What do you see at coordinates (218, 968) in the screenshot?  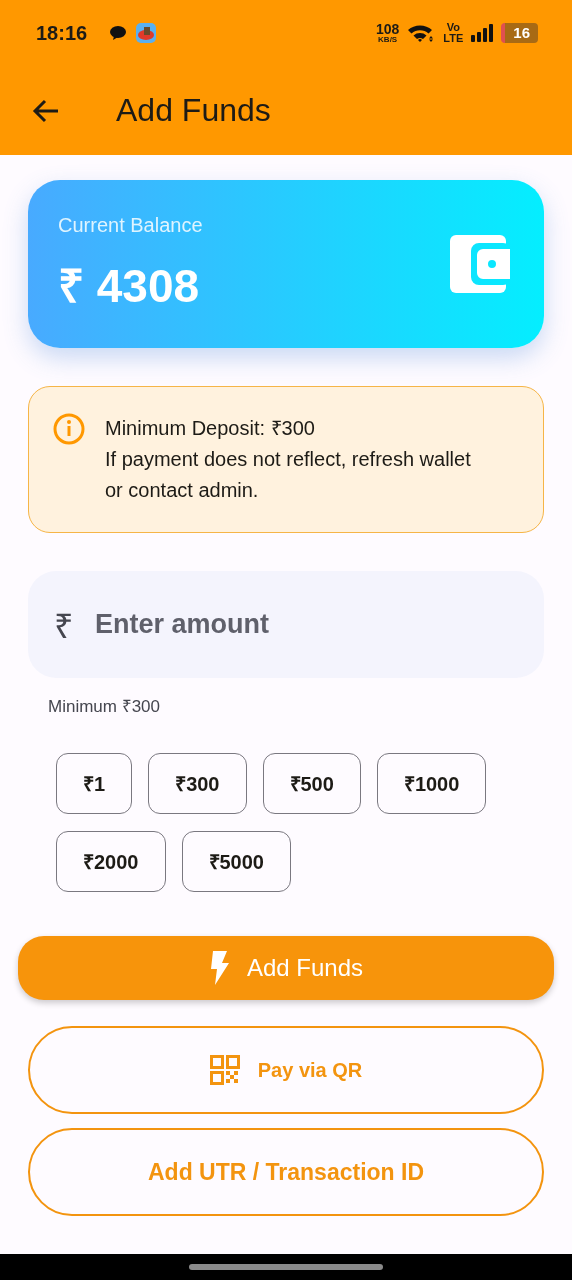 I see `lightning-icon` at bounding box center [218, 968].